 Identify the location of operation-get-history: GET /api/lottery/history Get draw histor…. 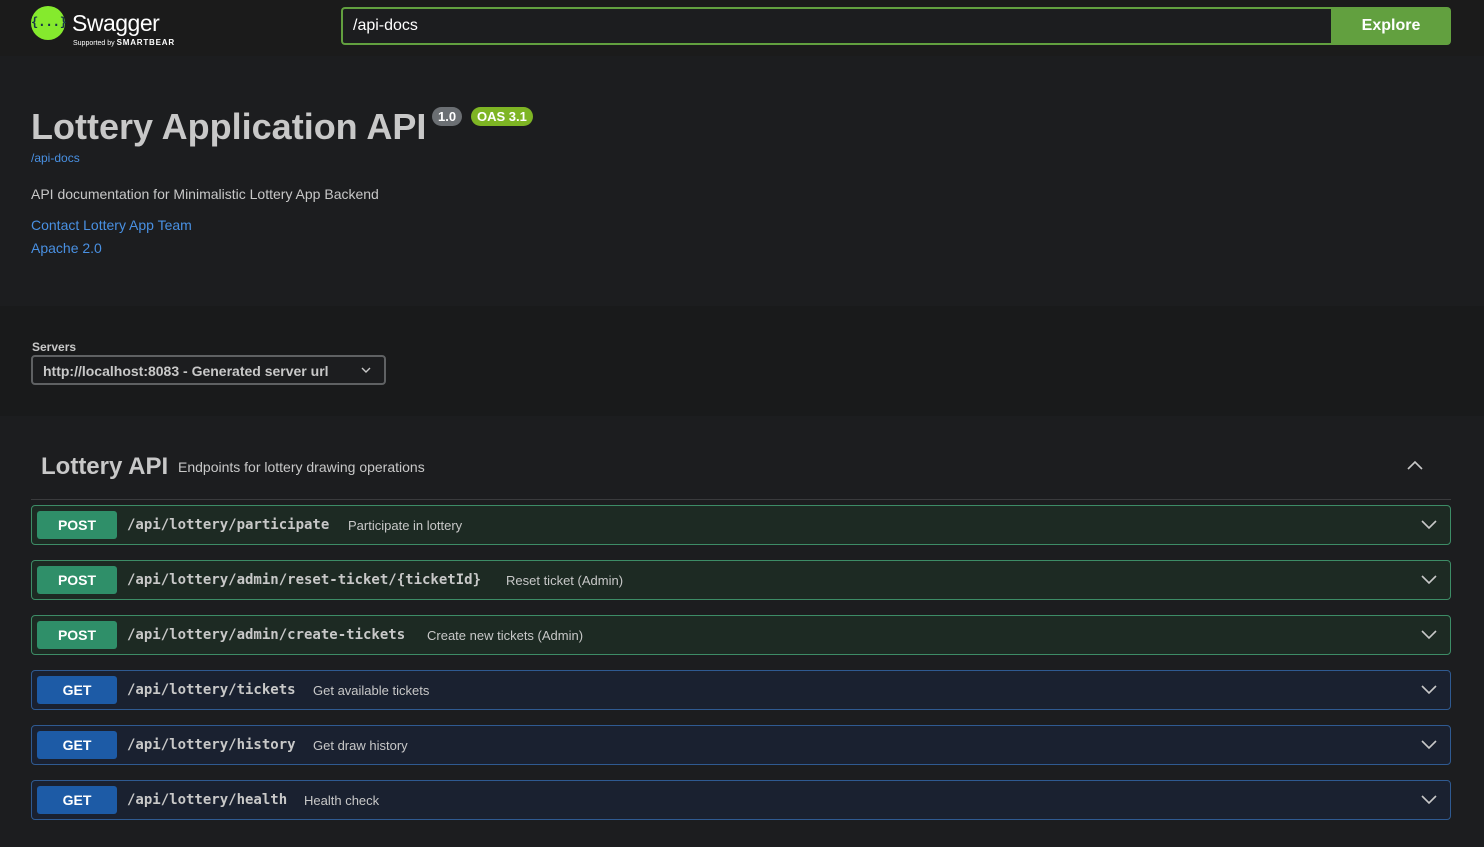
(741, 745).